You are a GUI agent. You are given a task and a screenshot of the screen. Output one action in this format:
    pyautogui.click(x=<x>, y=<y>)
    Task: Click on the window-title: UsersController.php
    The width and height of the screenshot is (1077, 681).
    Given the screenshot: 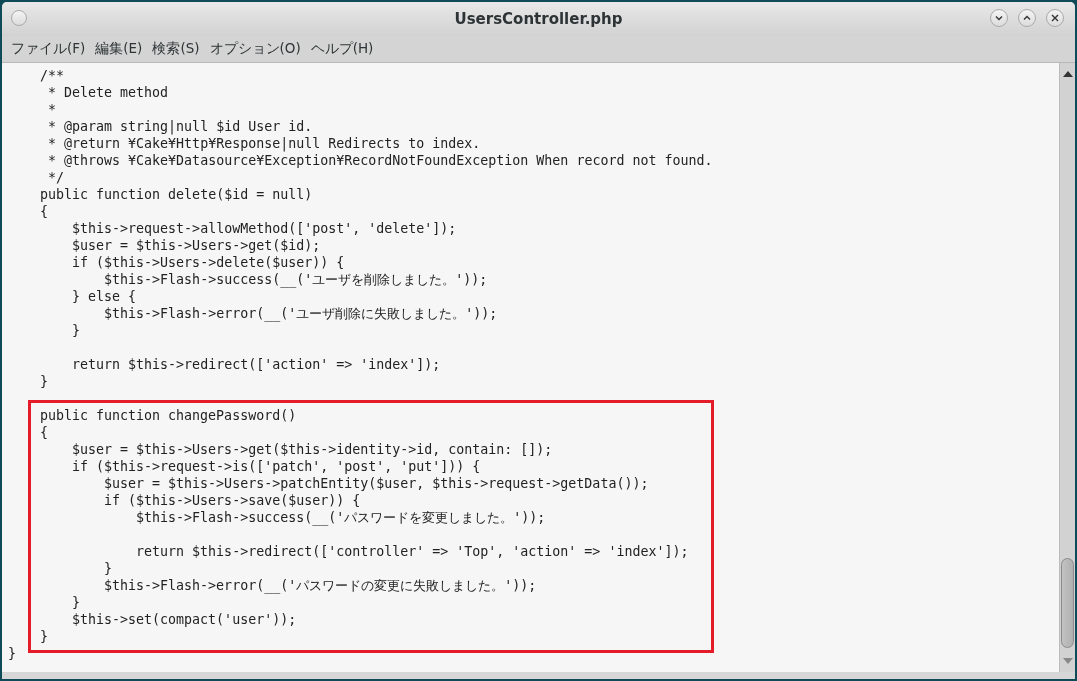 What is the action you would take?
    pyautogui.click(x=538, y=19)
    